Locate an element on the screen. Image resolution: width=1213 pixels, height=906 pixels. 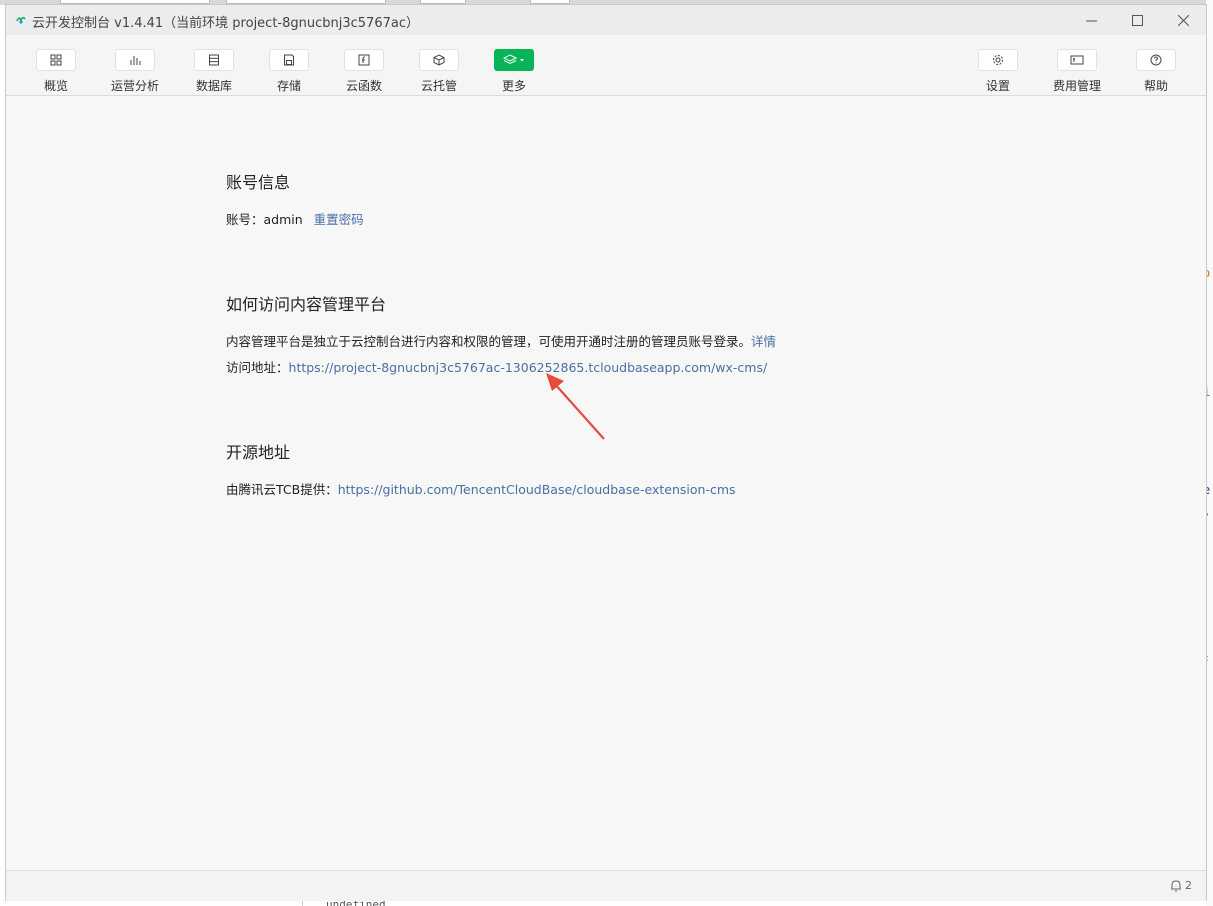
analytics-button is located at coordinates (135, 60).